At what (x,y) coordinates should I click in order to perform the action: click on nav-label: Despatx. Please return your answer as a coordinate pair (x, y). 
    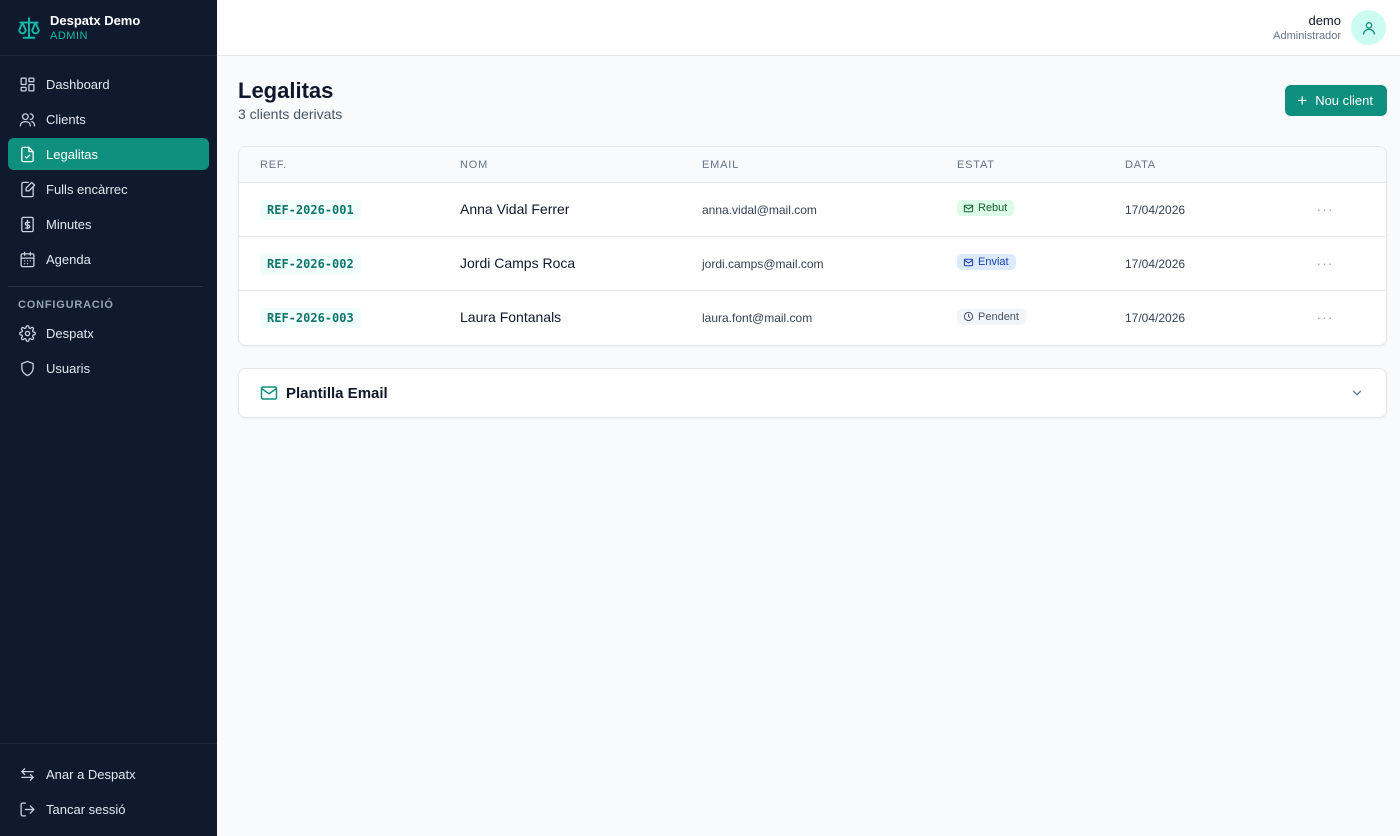
    Looking at the image, I should click on (70, 333).